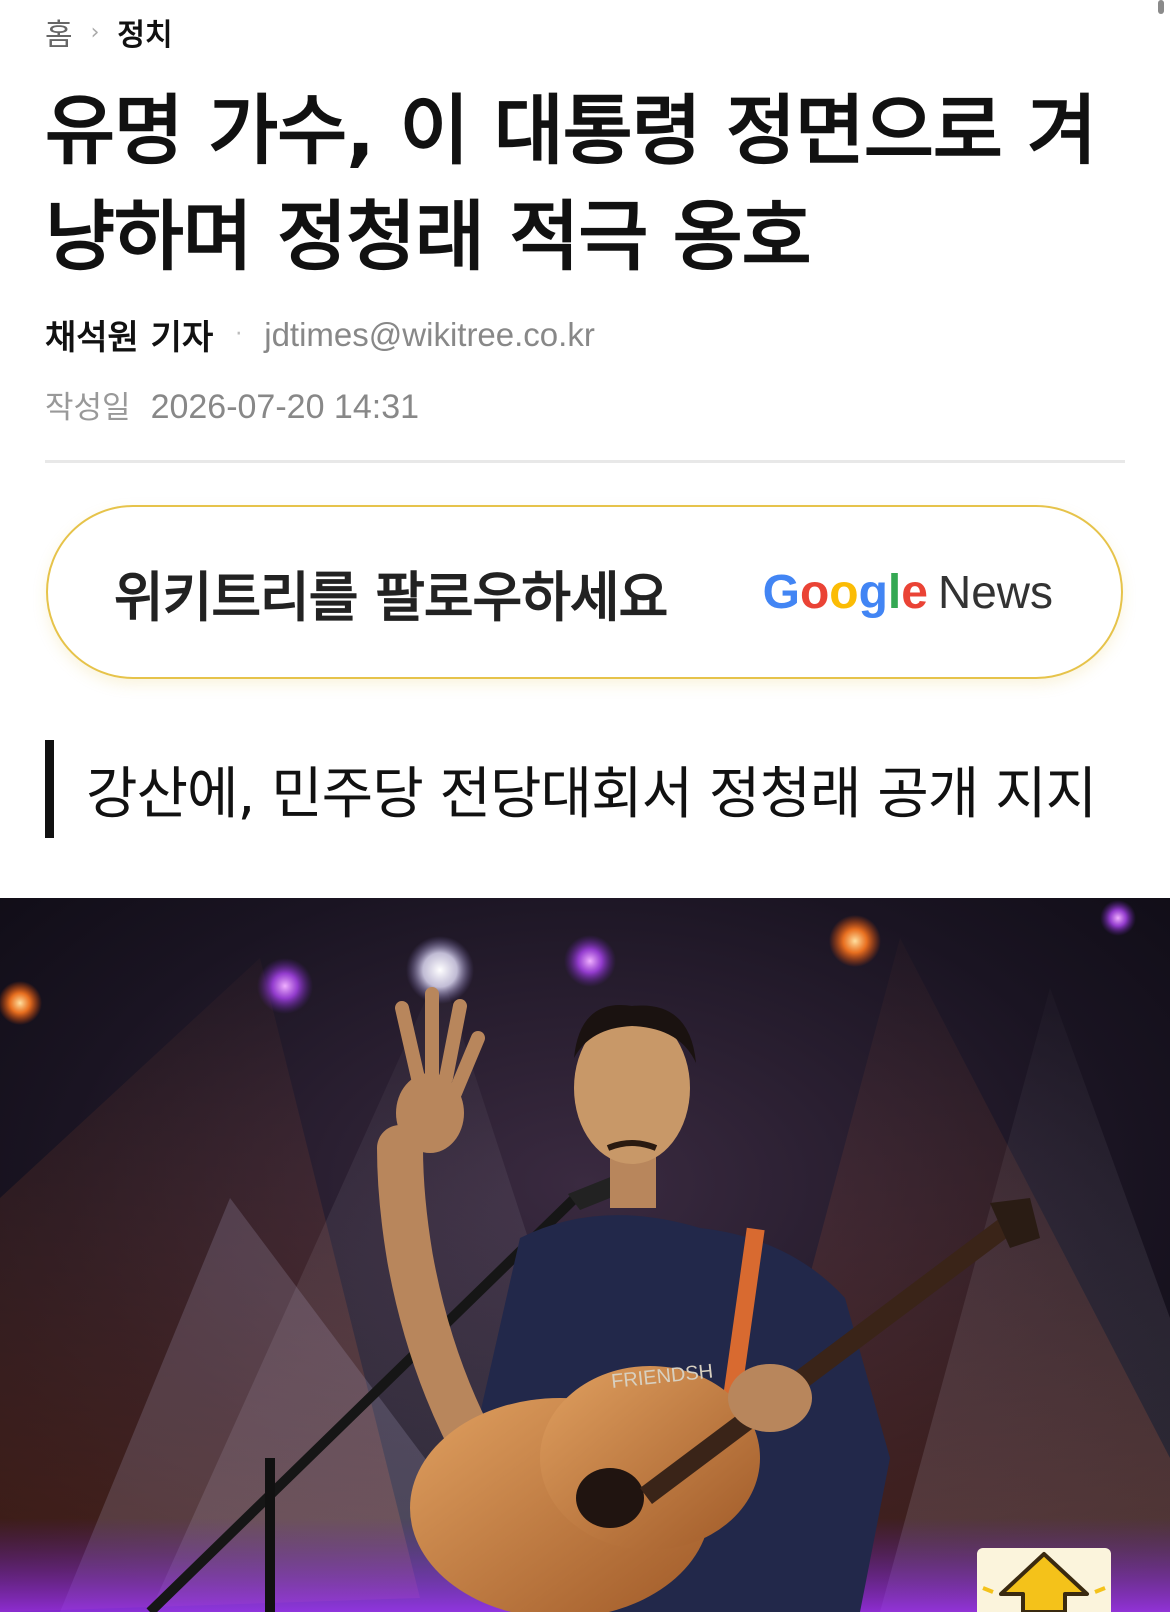 The width and height of the screenshot is (1170, 1612). What do you see at coordinates (88, 408) in the screenshot?
I see `date-label: 작성일` at bounding box center [88, 408].